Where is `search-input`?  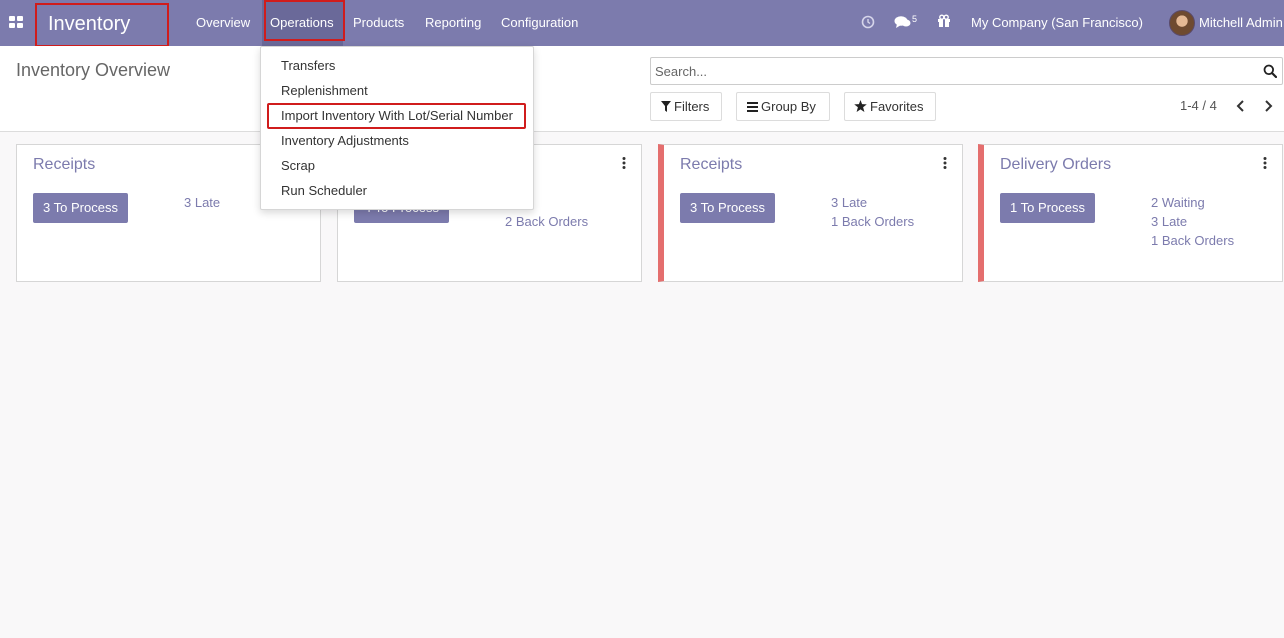
search-input is located at coordinates (955, 71).